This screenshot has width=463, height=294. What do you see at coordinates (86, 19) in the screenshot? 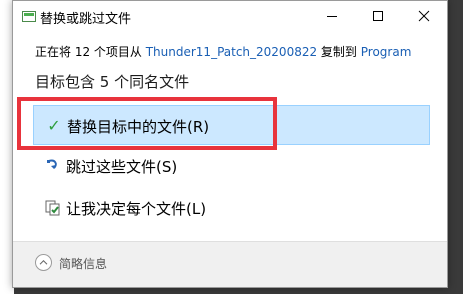
I see `window-title: 替换或跳过文件` at bounding box center [86, 19].